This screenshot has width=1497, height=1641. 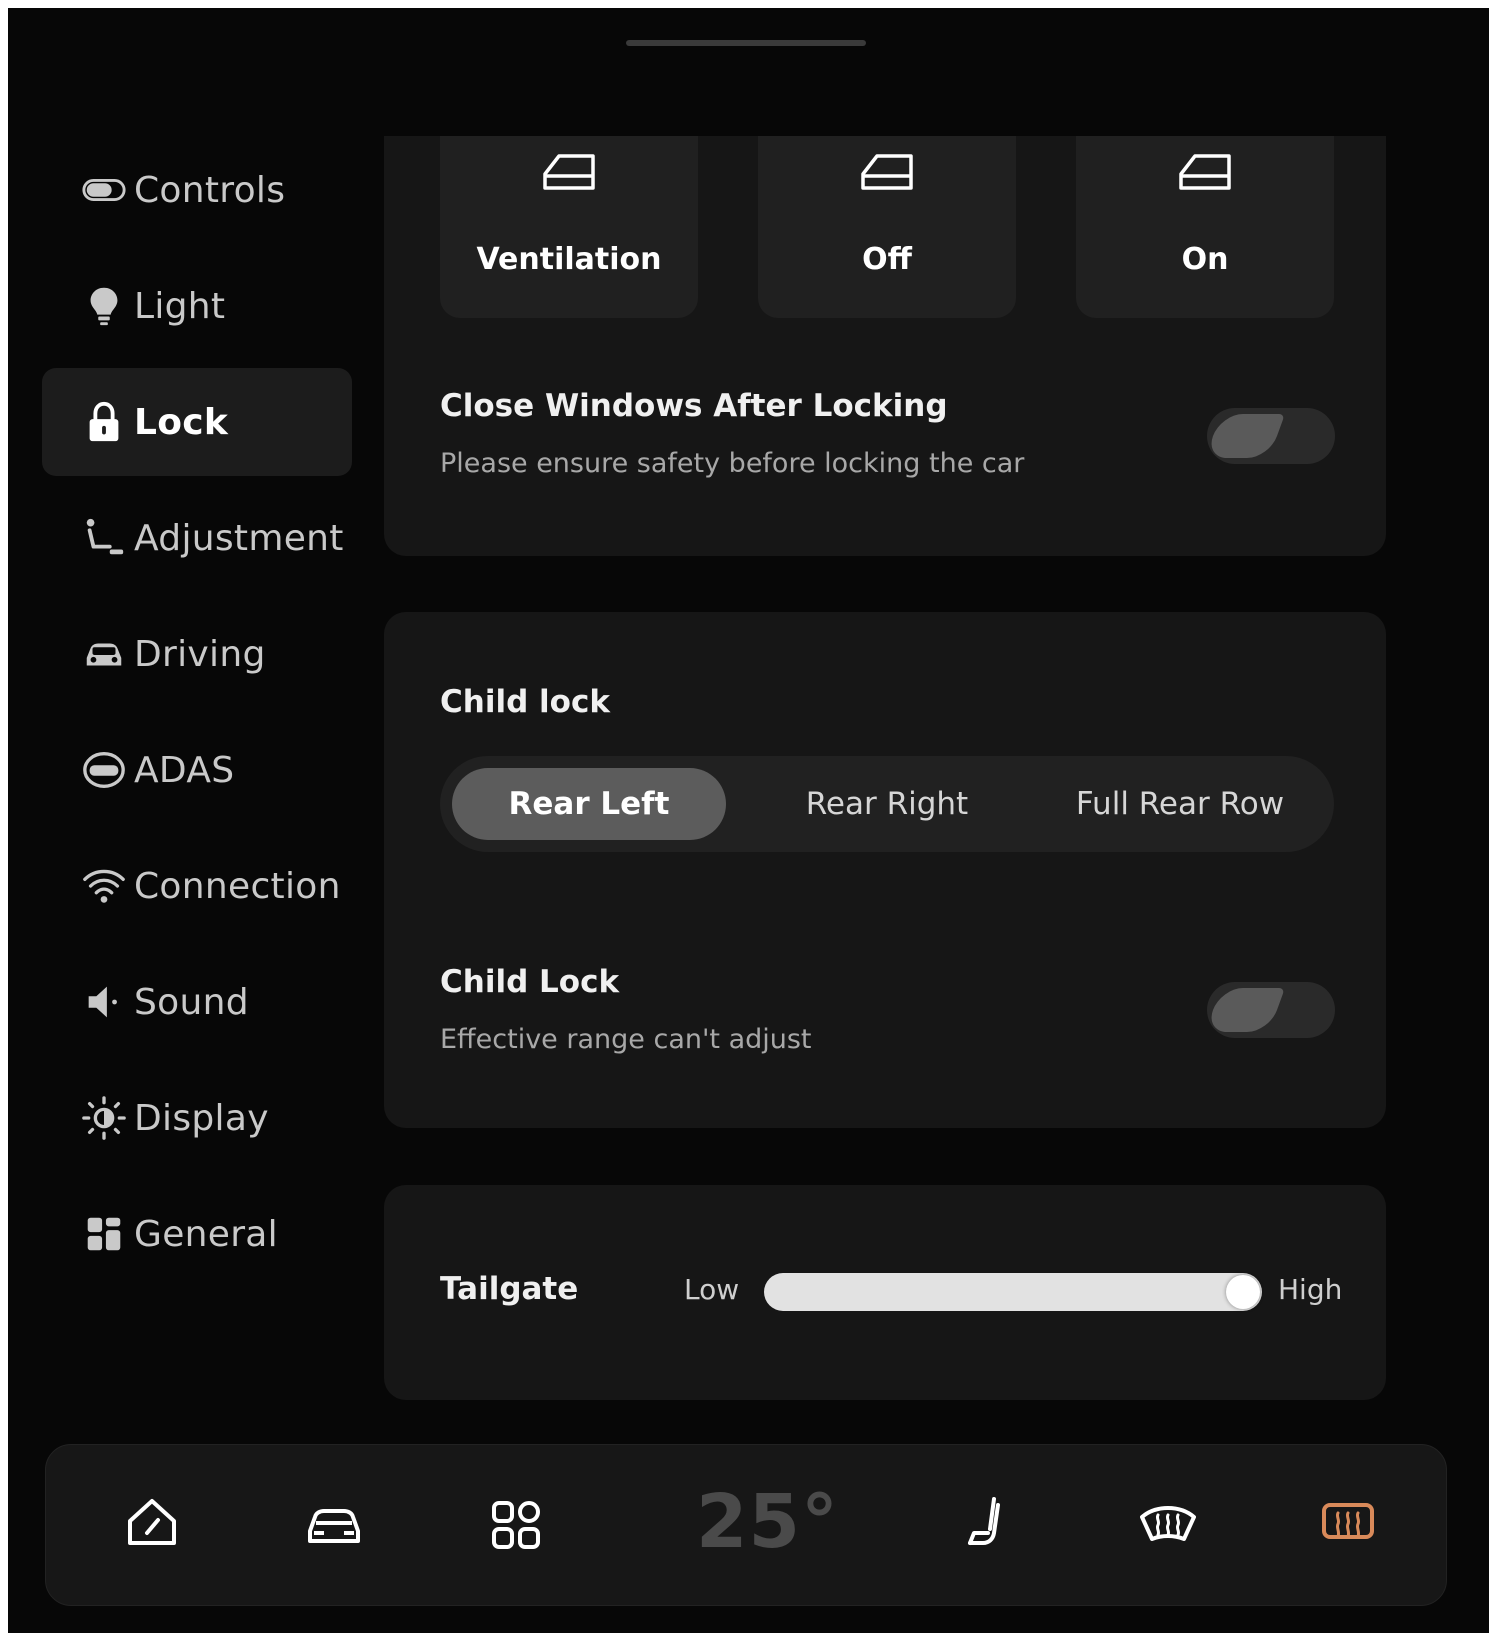 I want to click on sidebar-item-label: Driving, so click(x=200, y=654).